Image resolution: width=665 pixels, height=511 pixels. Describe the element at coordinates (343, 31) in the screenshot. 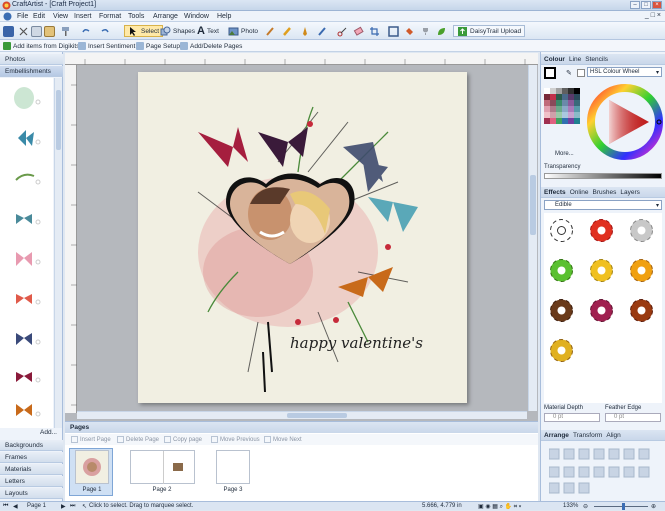

I see `scissors-tool-button` at that location.